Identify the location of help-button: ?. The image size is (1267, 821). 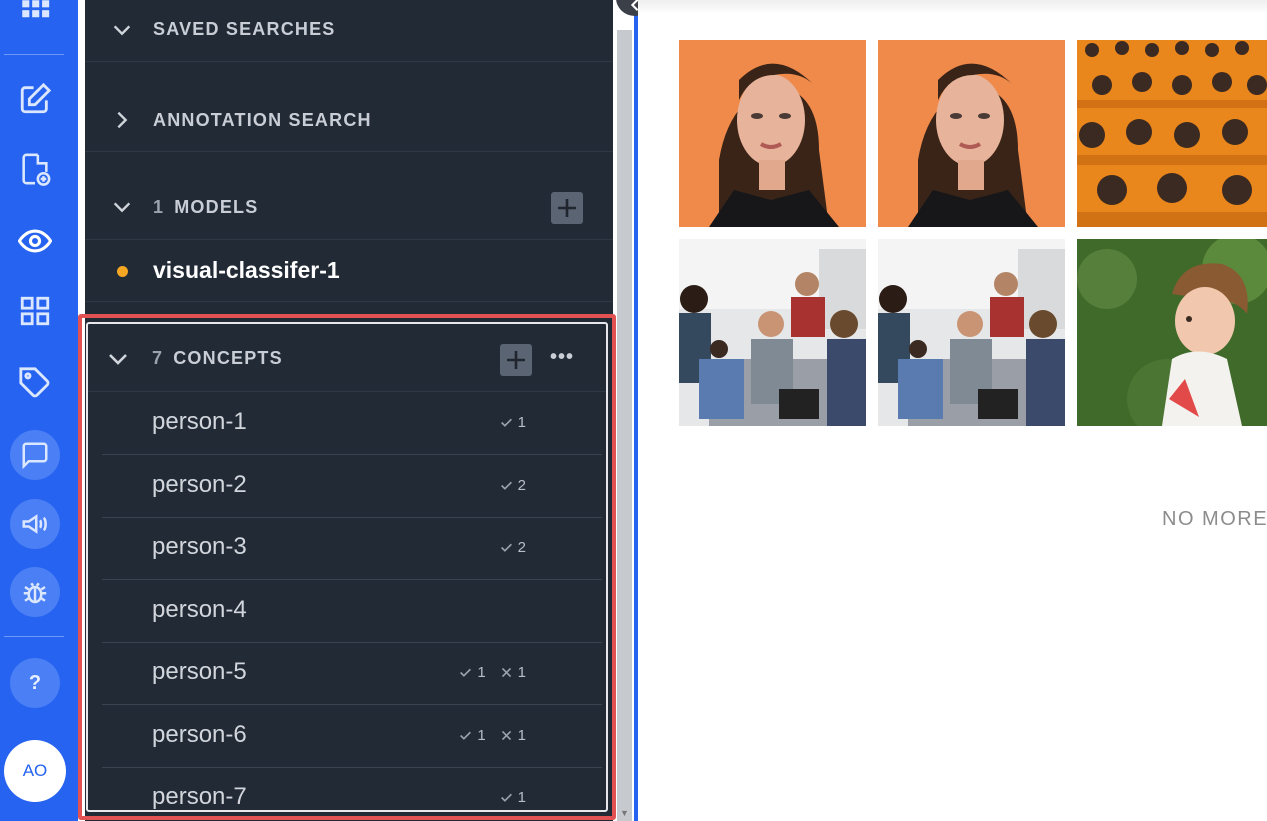
(35, 683).